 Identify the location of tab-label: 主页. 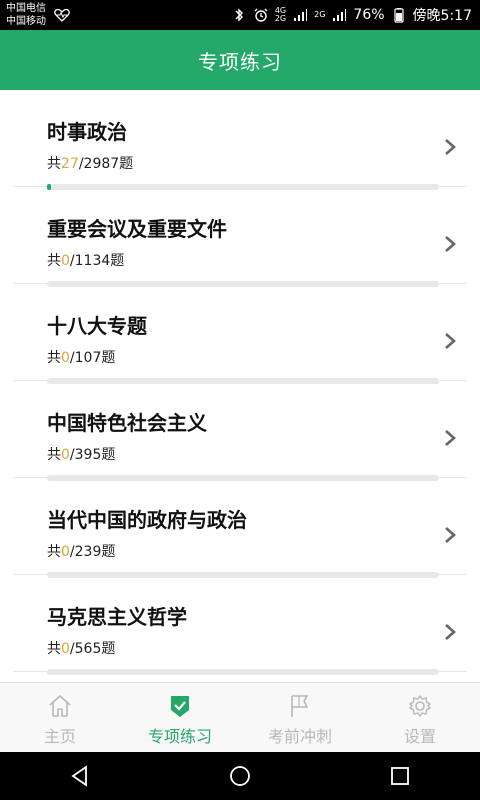
(59, 736).